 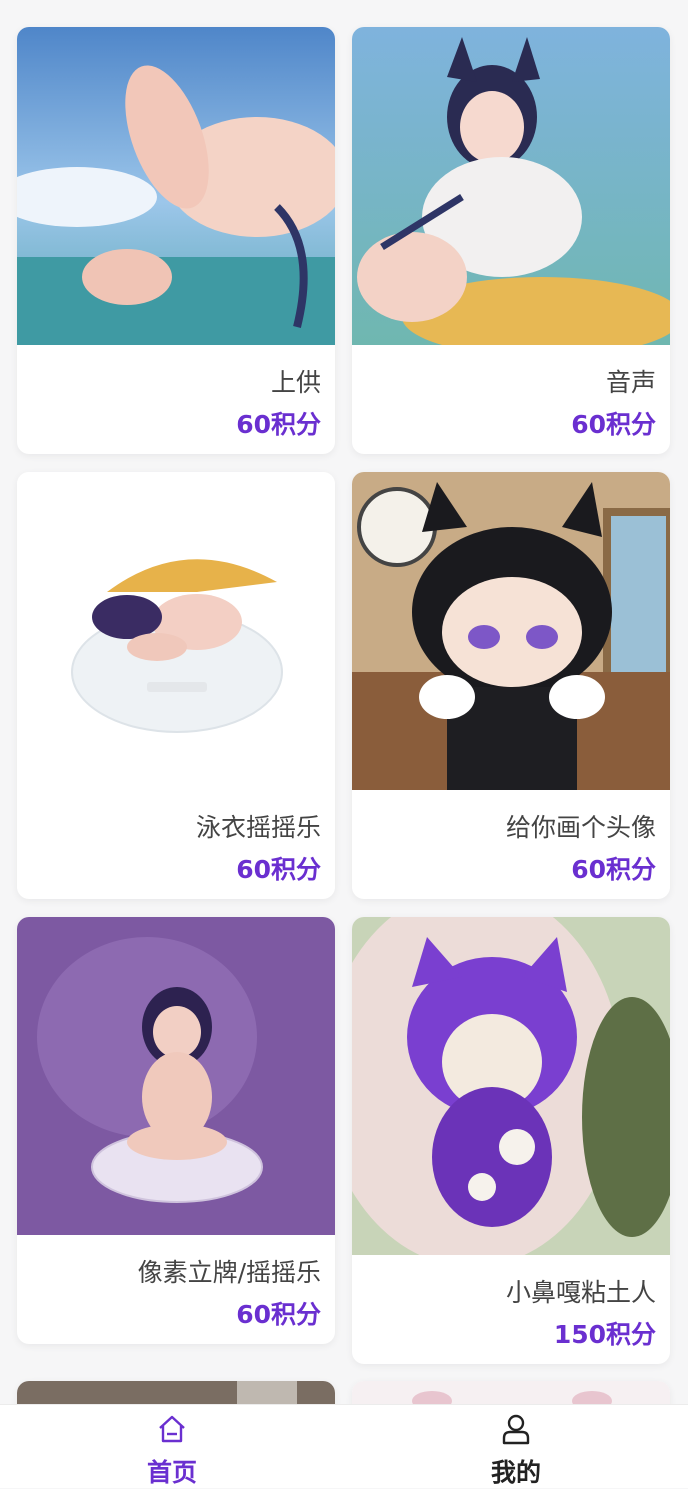 I want to click on home-icon, so click(x=172, y=1429).